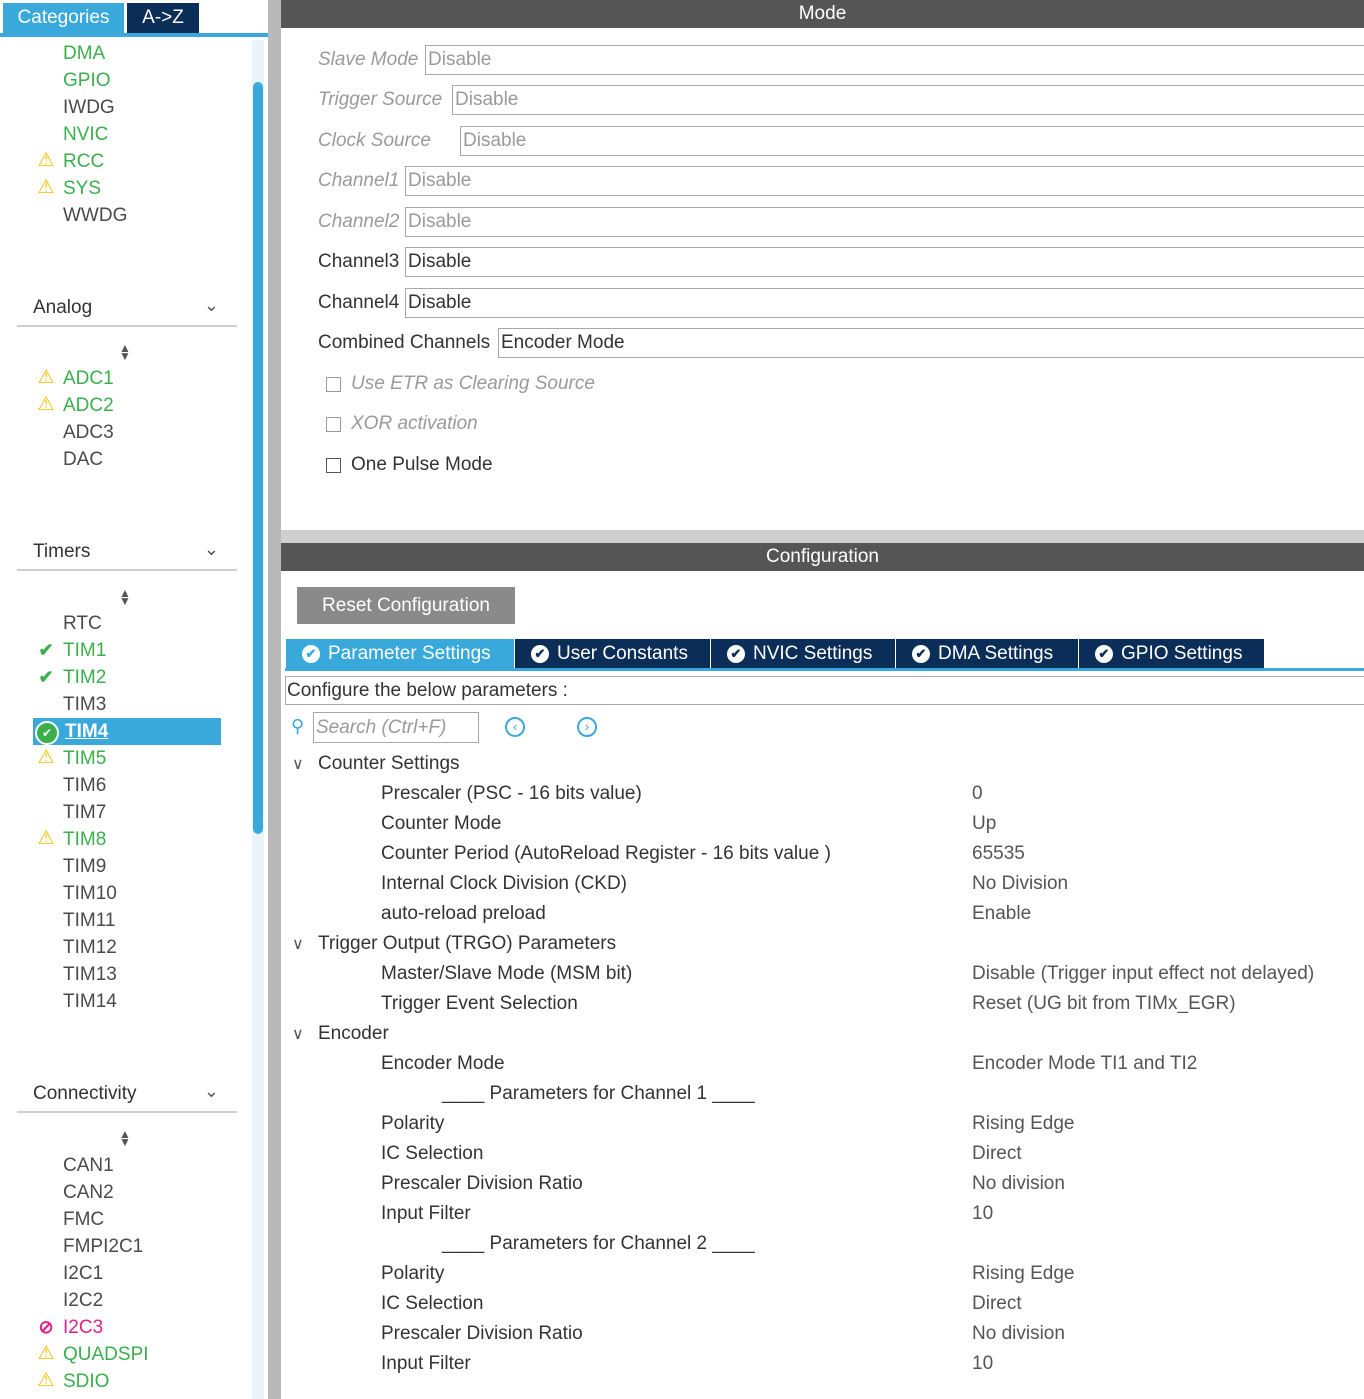 The height and width of the screenshot is (1399, 1364). What do you see at coordinates (587, 727) in the screenshot?
I see `next-icon: ›` at bounding box center [587, 727].